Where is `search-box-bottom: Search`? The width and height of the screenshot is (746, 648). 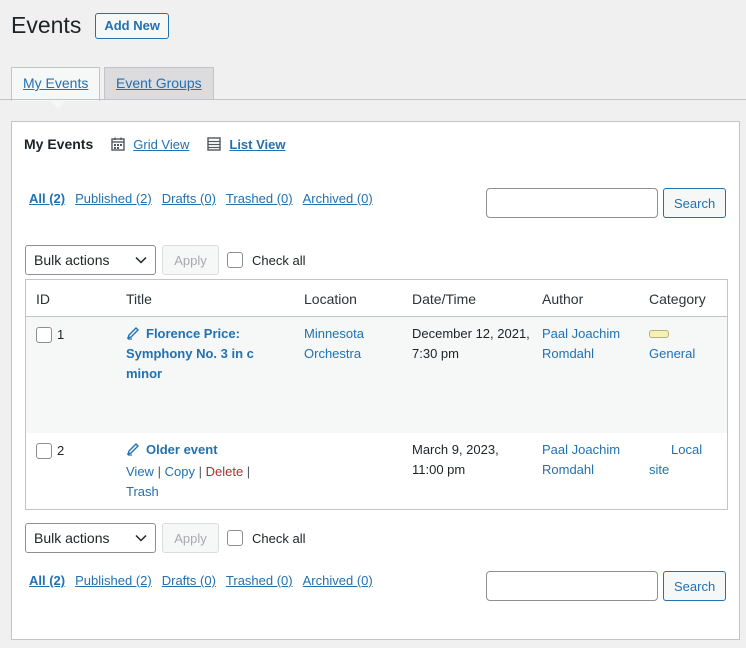
search-box-bottom: Search is located at coordinates (606, 586).